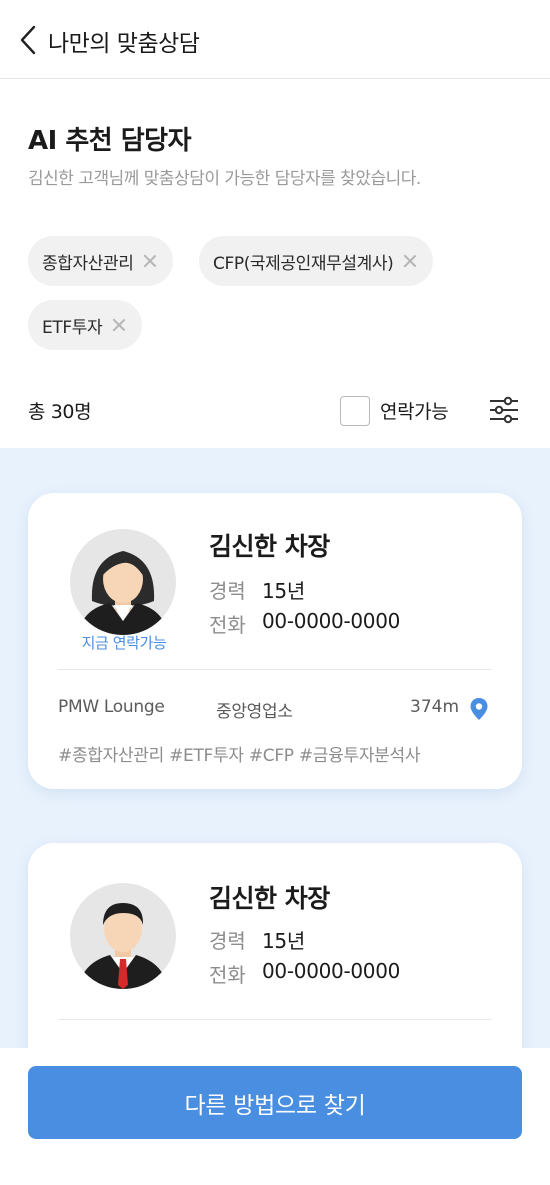 The image size is (550, 1185). What do you see at coordinates (110, 141) in the screenshot?
I see `section-title: AI 추천 담당자` at bounding box center [110, 141].